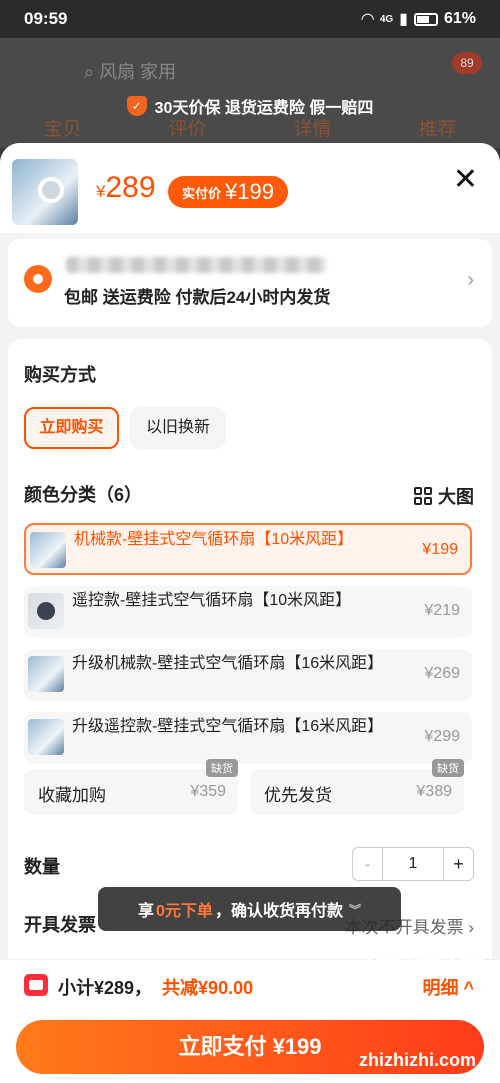 The height and width of the screenshot is (1083, 500). I want to click on variant-name: 遥控款-壁挂式空气循环扇【10米风距】, so click(212, 600).